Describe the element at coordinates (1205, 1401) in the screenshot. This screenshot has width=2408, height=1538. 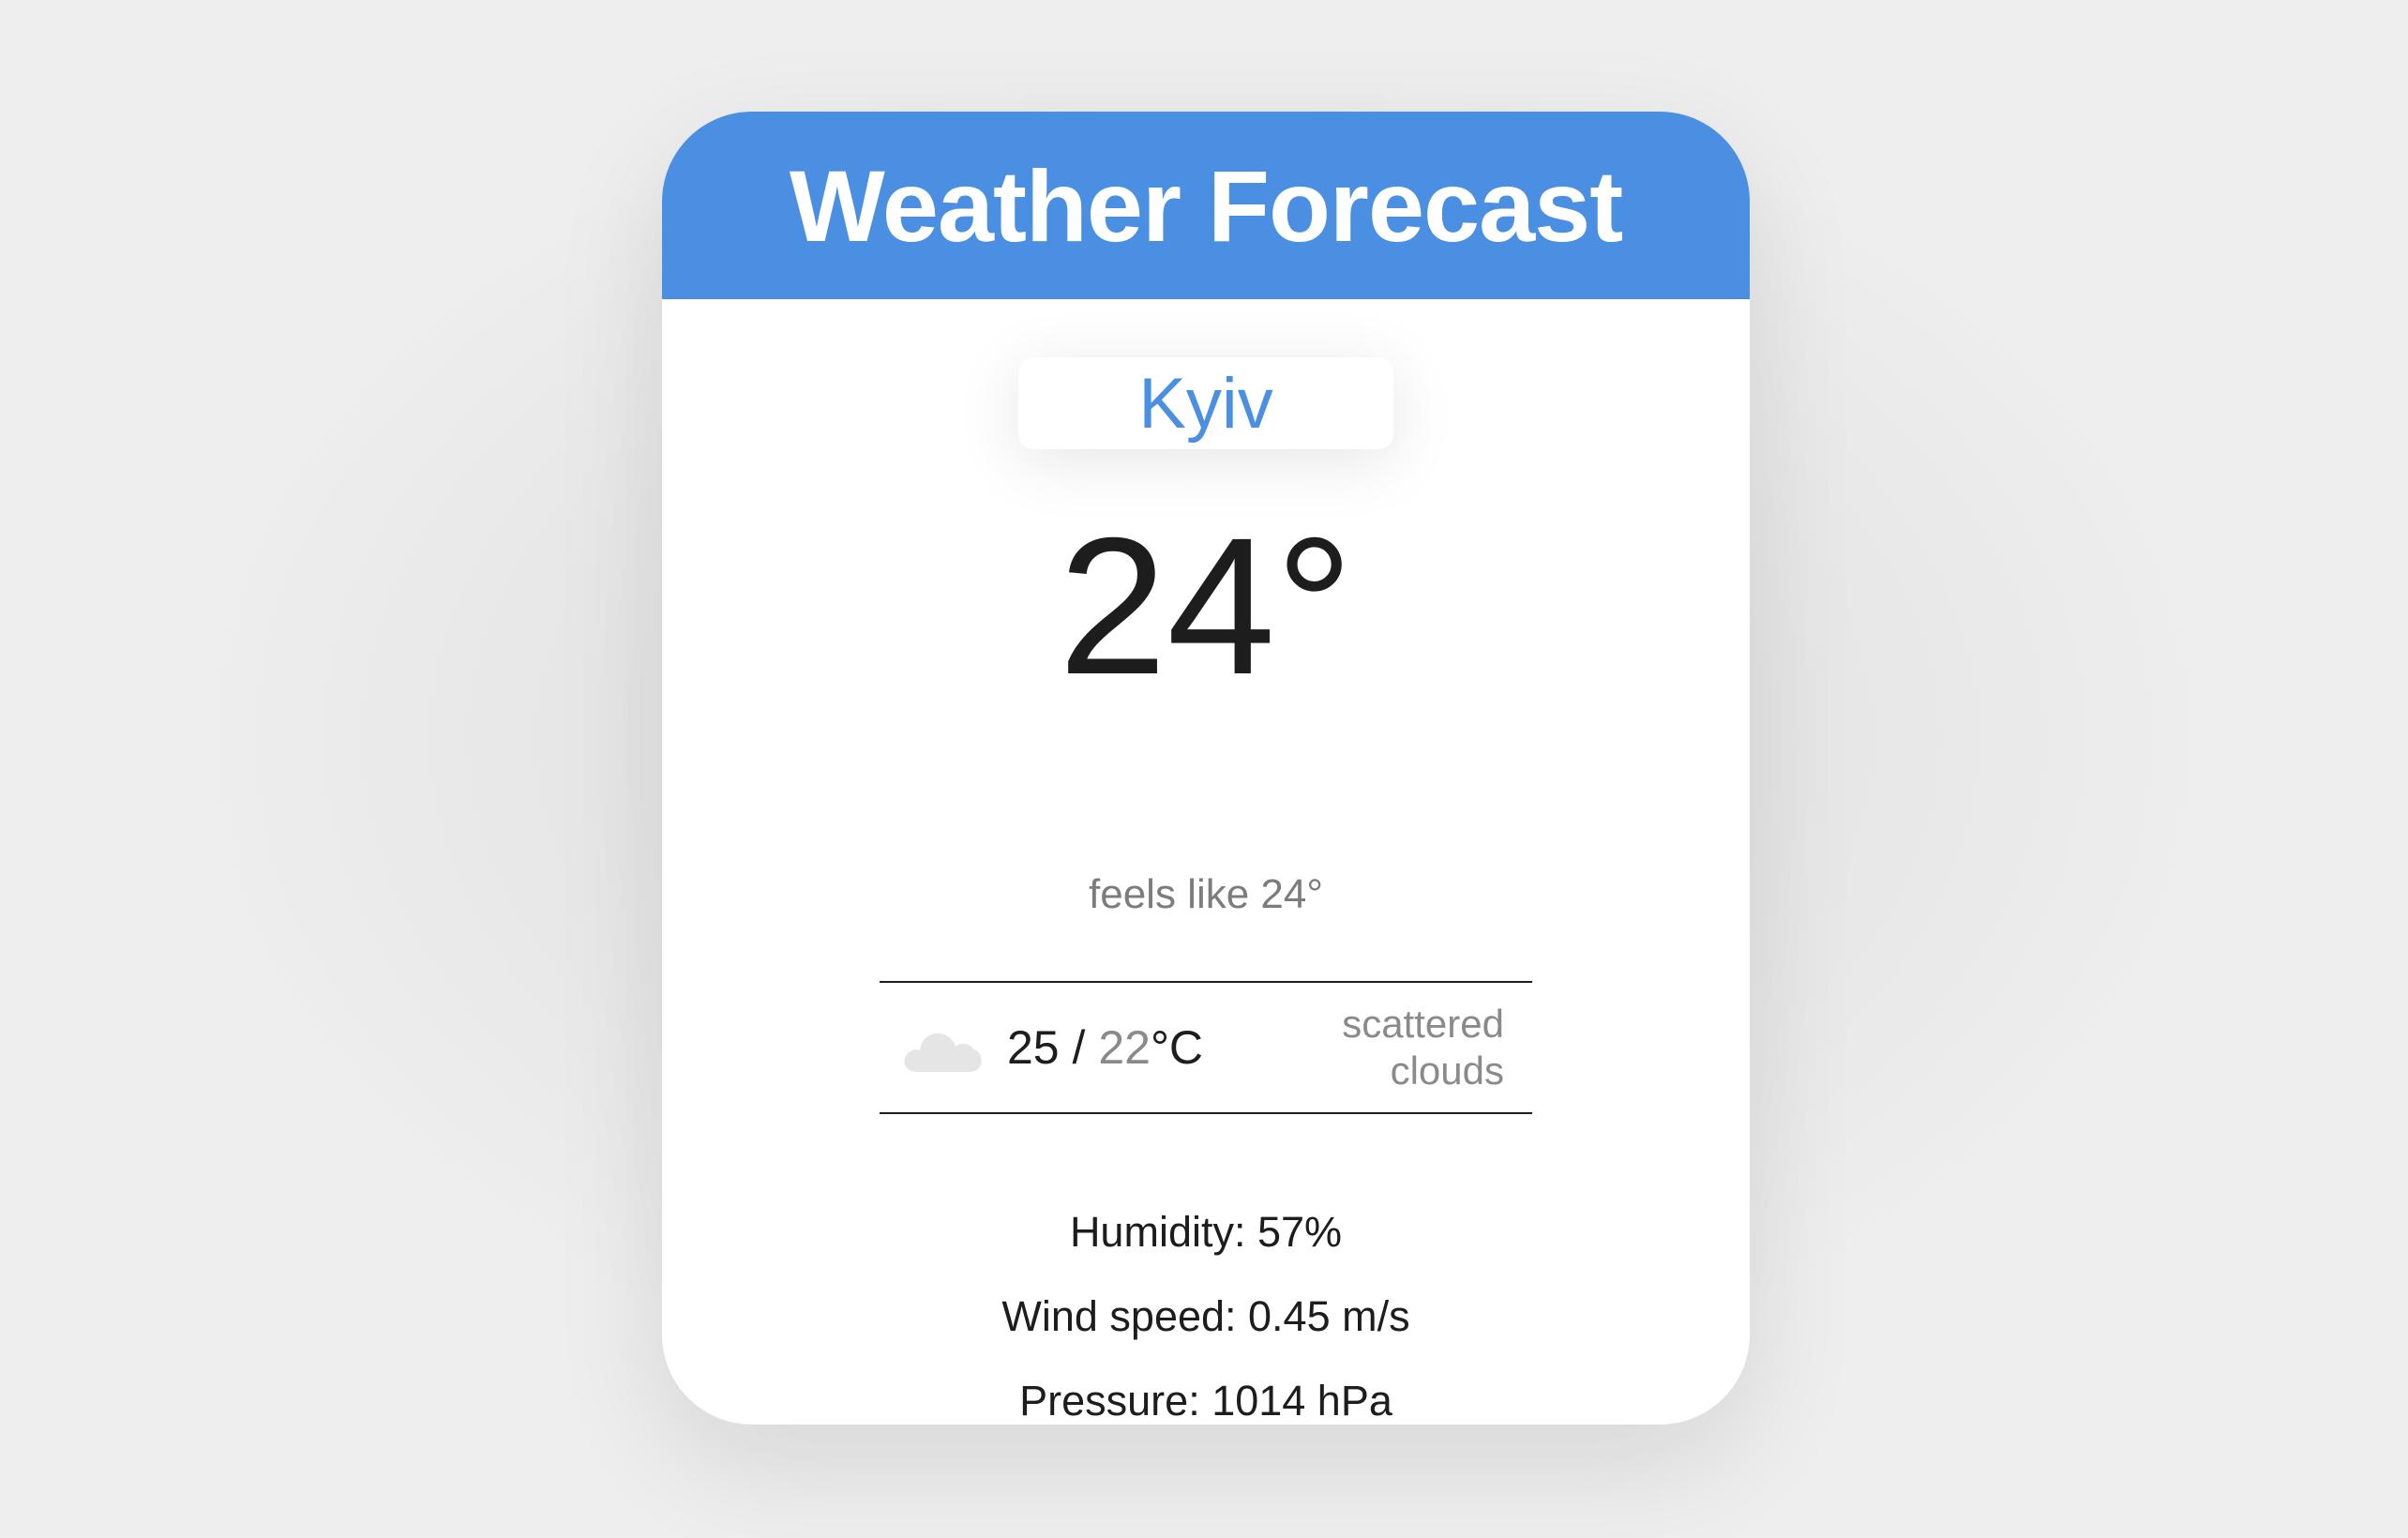
I see `pressure-value: Pressure: 1014 hPa` at that location.